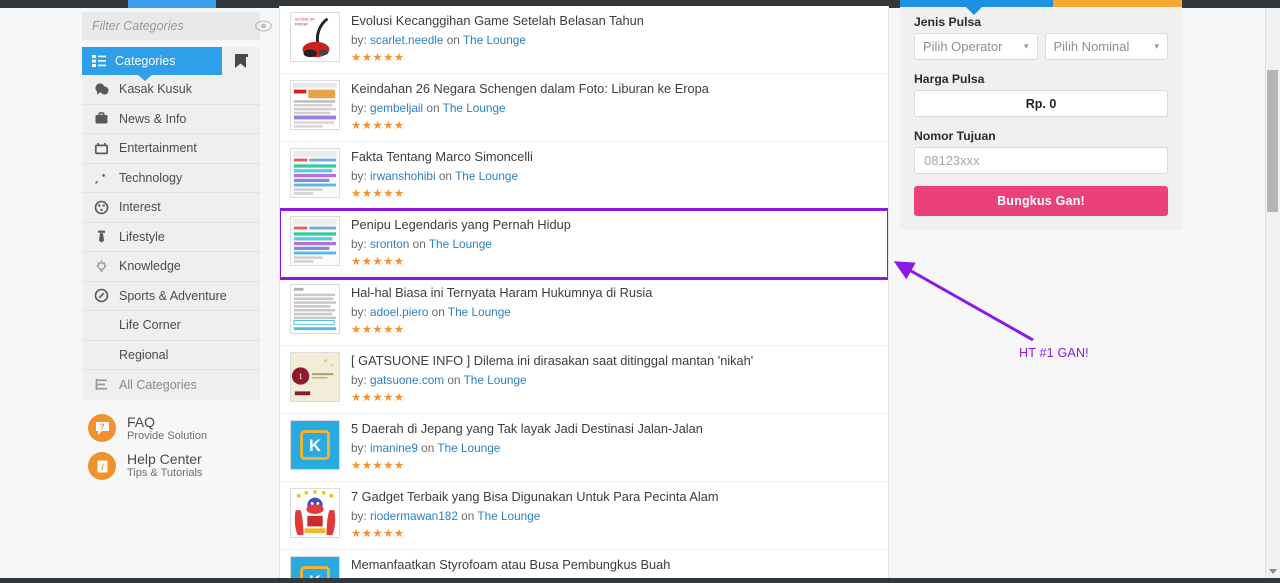 This screenshot has height=583, width=1280. What do you see at coordinates (171, 119) in the screenshot?
I see `sidebar-item-news-info: News & Info` at bounding box center [171, 119].